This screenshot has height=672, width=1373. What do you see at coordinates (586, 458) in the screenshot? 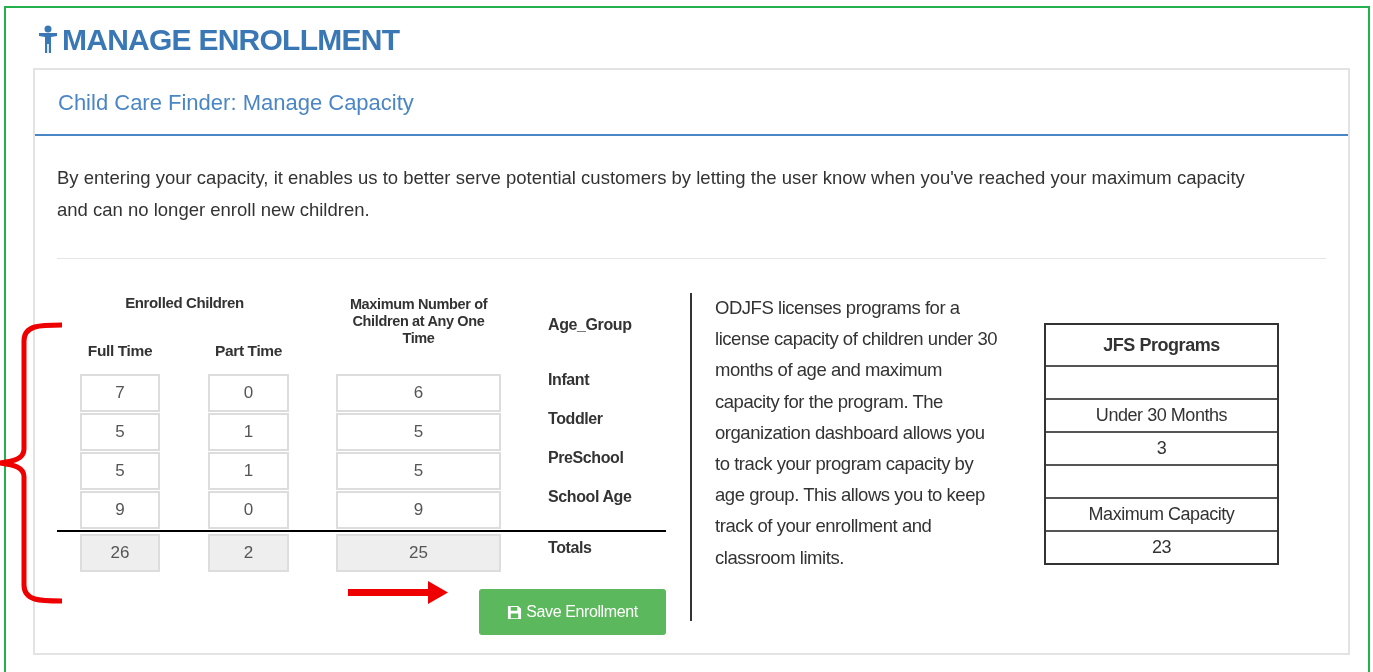
I see `age-group-label: PreSchool` at bounding box center [586, 458].